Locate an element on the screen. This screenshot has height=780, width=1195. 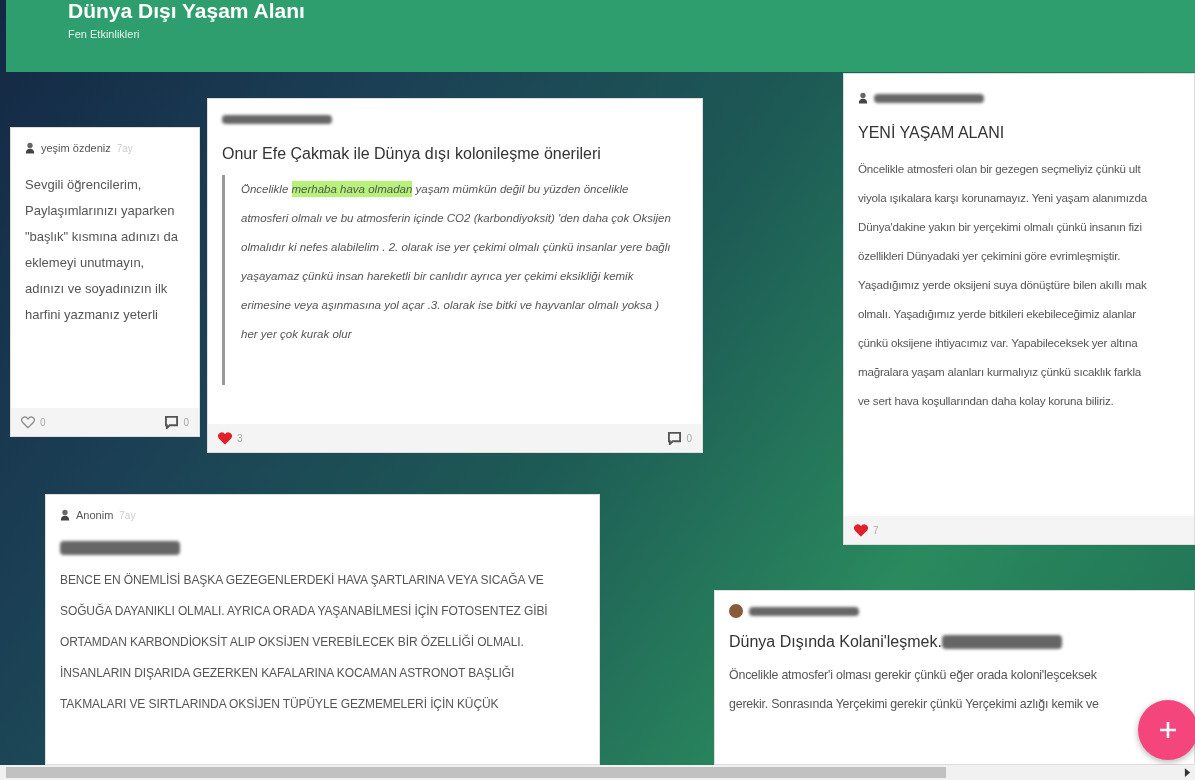
post-text-line: Öncelikle atmosfer'i olması gerekir çünkü eğer orada koloni'leşceksek is located at coordinates (913, 675).